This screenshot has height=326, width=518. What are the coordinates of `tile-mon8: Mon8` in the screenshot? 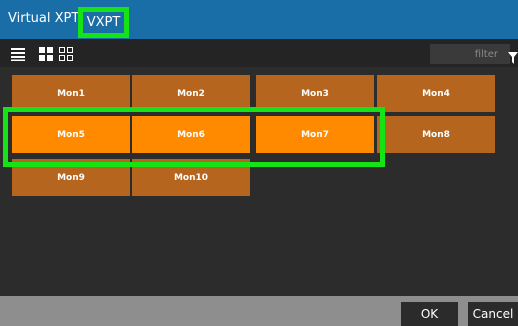 It's located at (436, 134).